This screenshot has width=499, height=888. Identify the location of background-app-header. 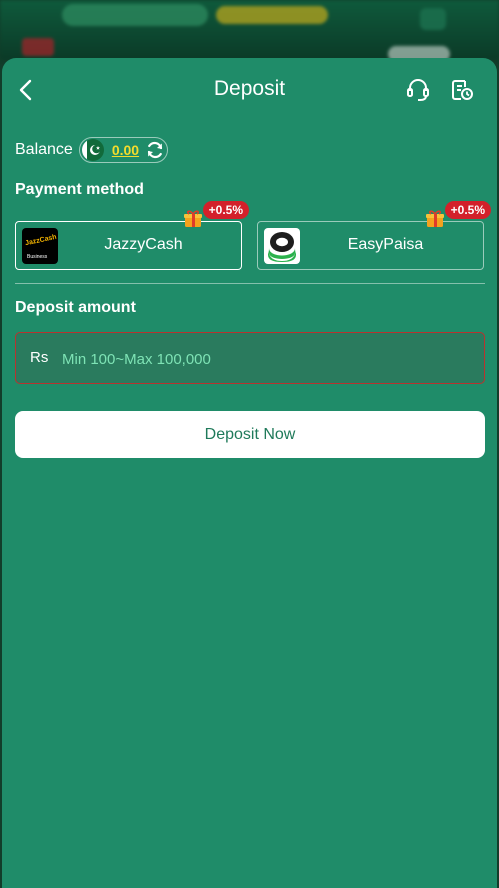
(249, 31).